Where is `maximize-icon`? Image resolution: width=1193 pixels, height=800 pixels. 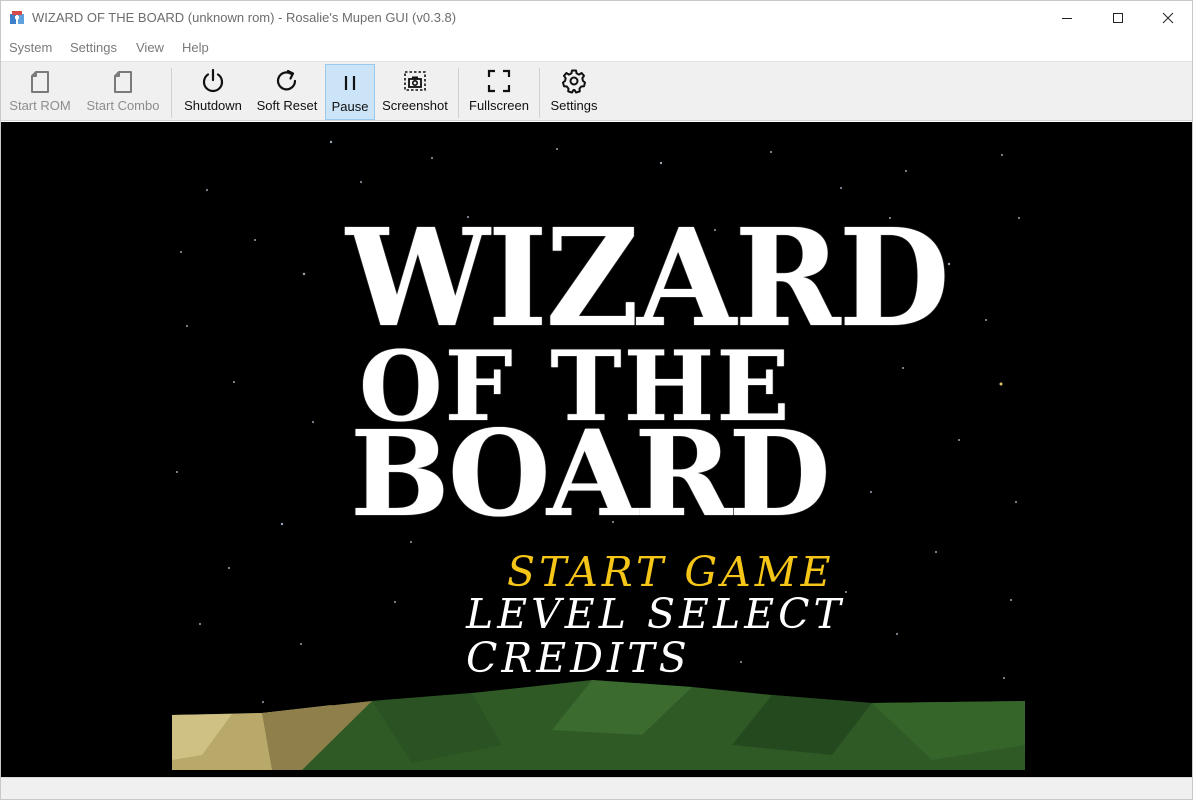
maximize-icon is located at coordinates (1118, 17).